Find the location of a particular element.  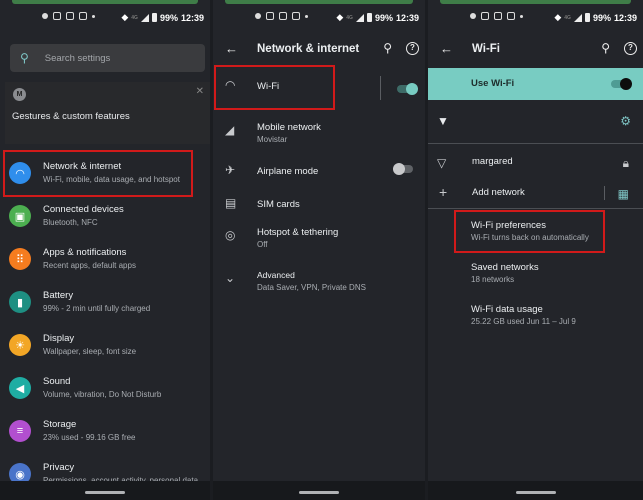

connected-network-row: ▼ ⚙ is located at coordinates (535, 124).